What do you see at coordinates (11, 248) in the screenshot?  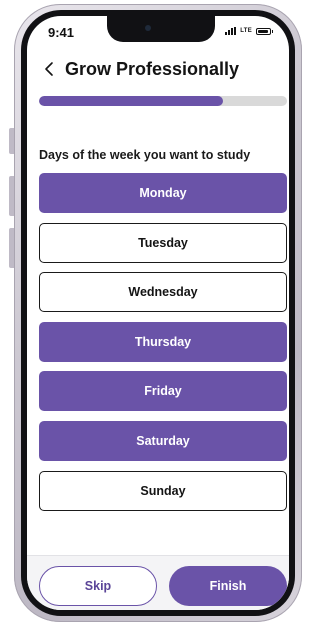 I see `volume-down-button` at bounding box center [11, 248].